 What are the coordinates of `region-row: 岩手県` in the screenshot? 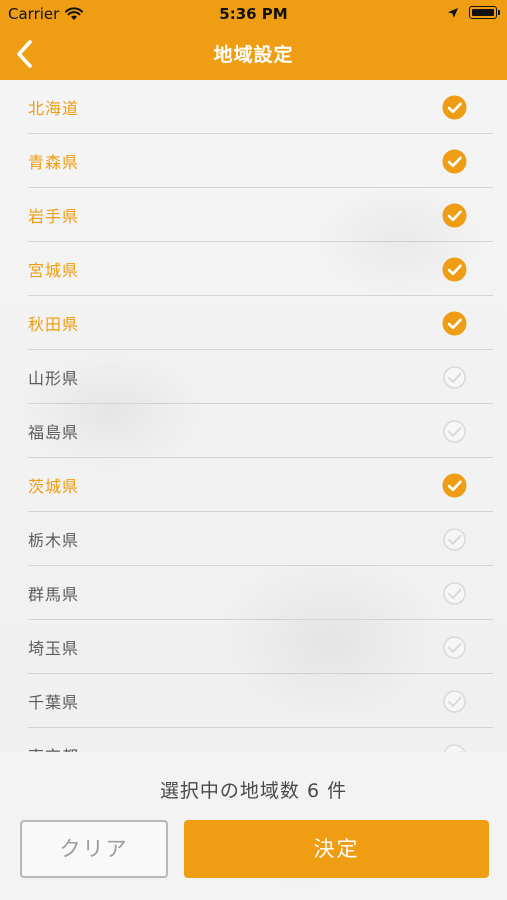 It's located at (260, 215).